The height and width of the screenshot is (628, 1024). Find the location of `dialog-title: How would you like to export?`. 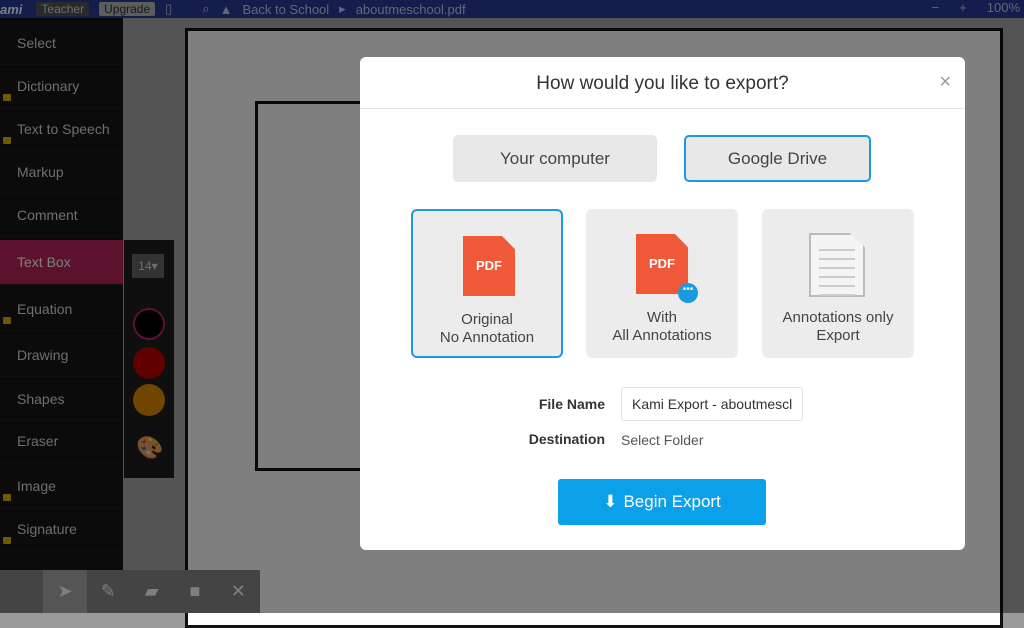

dialog-title: How would you like to export? is located at coordinates (662, 83).